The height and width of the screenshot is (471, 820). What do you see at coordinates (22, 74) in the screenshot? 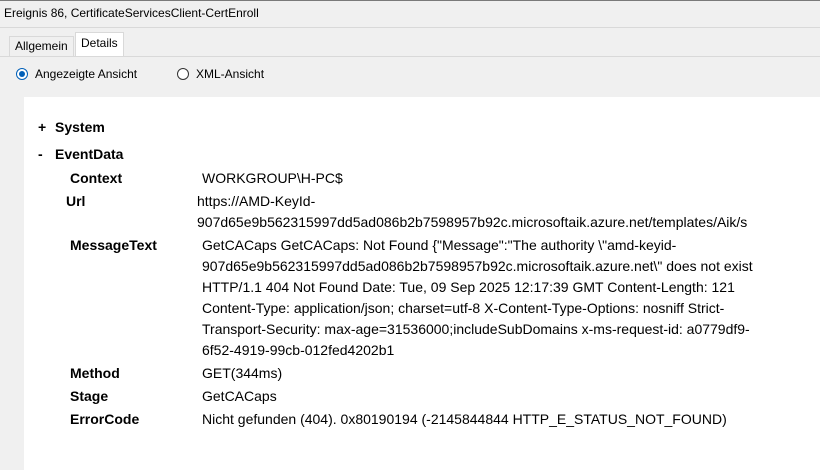
I see `friendly-view-radio` at bounding box center [22, 74].